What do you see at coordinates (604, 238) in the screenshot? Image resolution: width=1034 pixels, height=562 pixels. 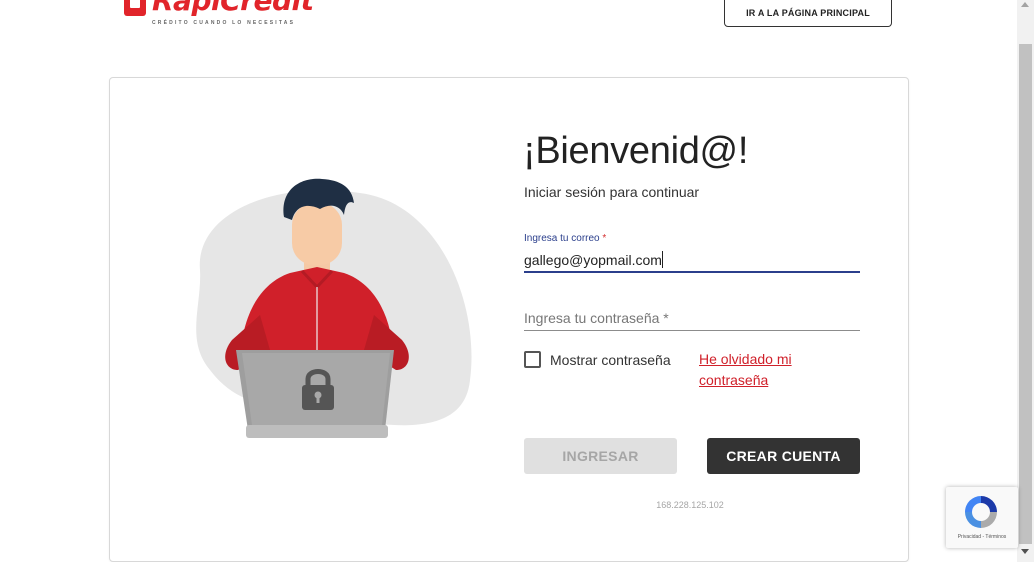 I see `required-mark: *` at bounding box center [604, 238].